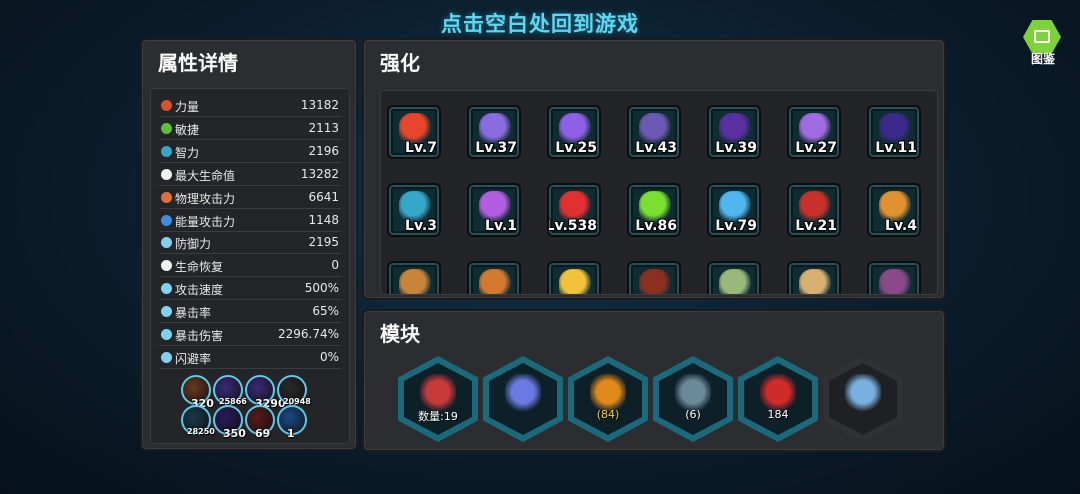  What do you see at coordinates (654, 210) in the screenshot?
I see `upgrade-slot: Lv.86` at bounding box center [654, 210].